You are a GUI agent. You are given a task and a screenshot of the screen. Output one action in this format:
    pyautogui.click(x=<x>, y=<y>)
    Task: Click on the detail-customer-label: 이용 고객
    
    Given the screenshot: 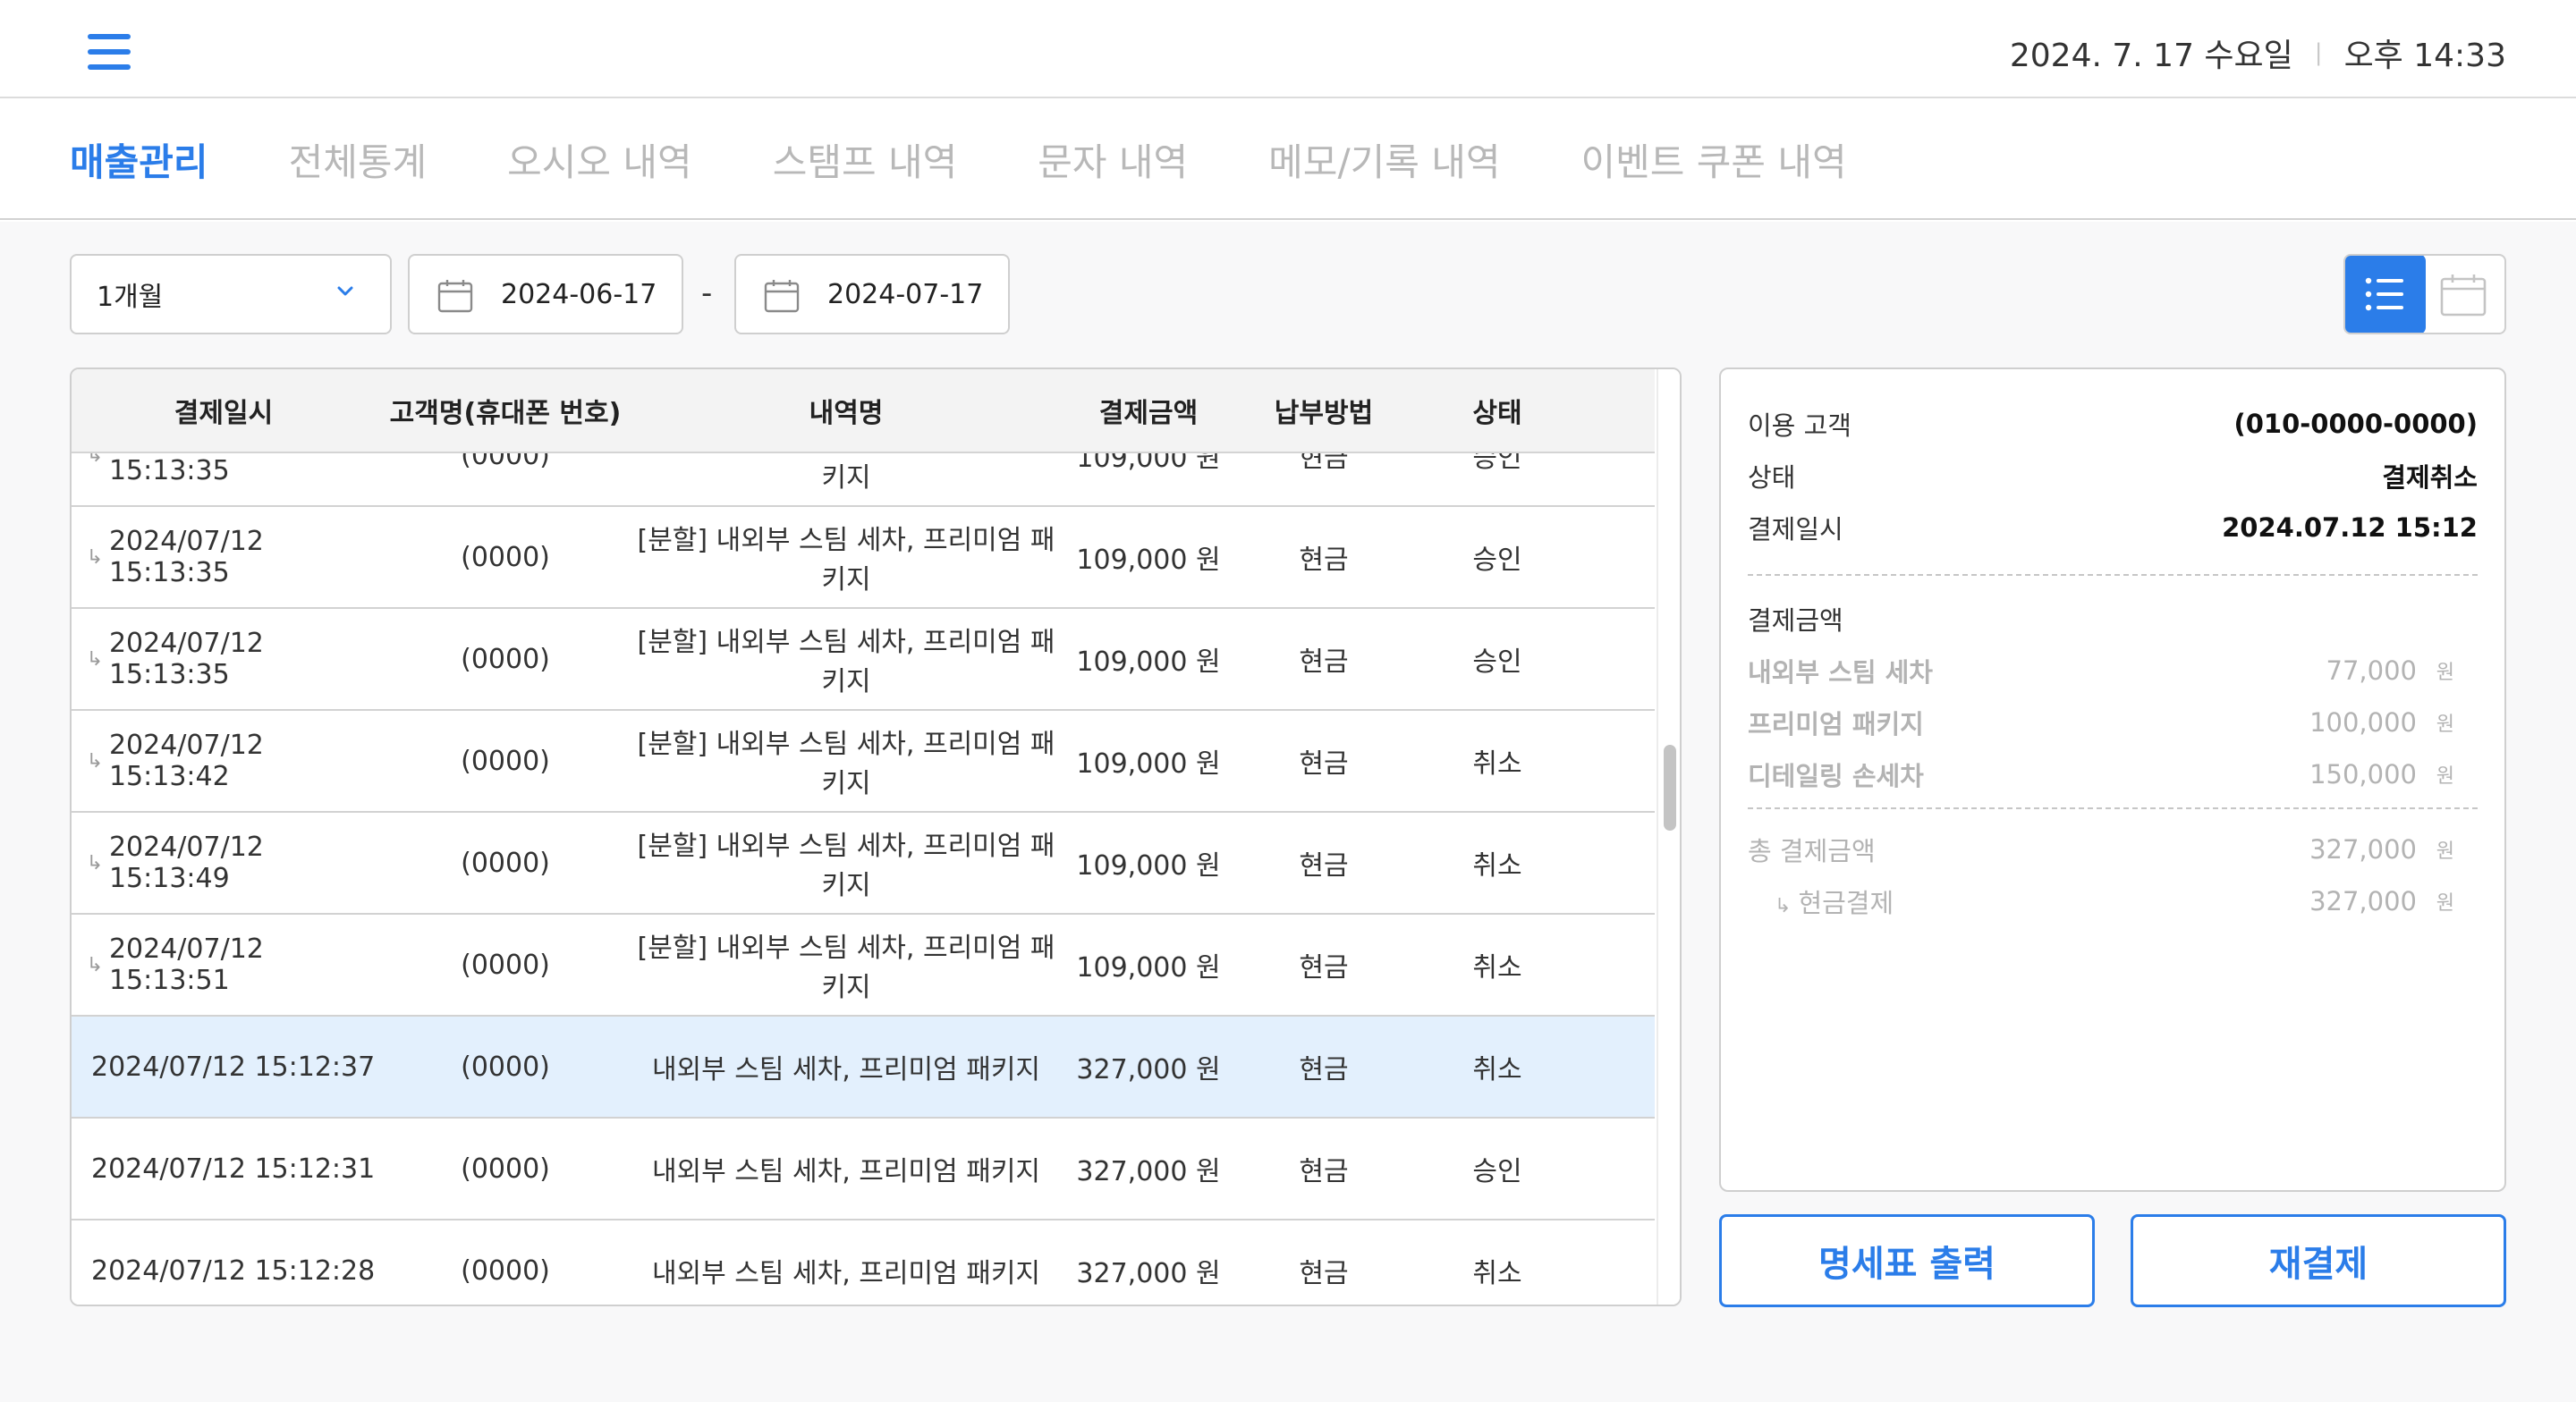 What is the action you would take?
    pyautogui.click(x=1800, y=425)
    